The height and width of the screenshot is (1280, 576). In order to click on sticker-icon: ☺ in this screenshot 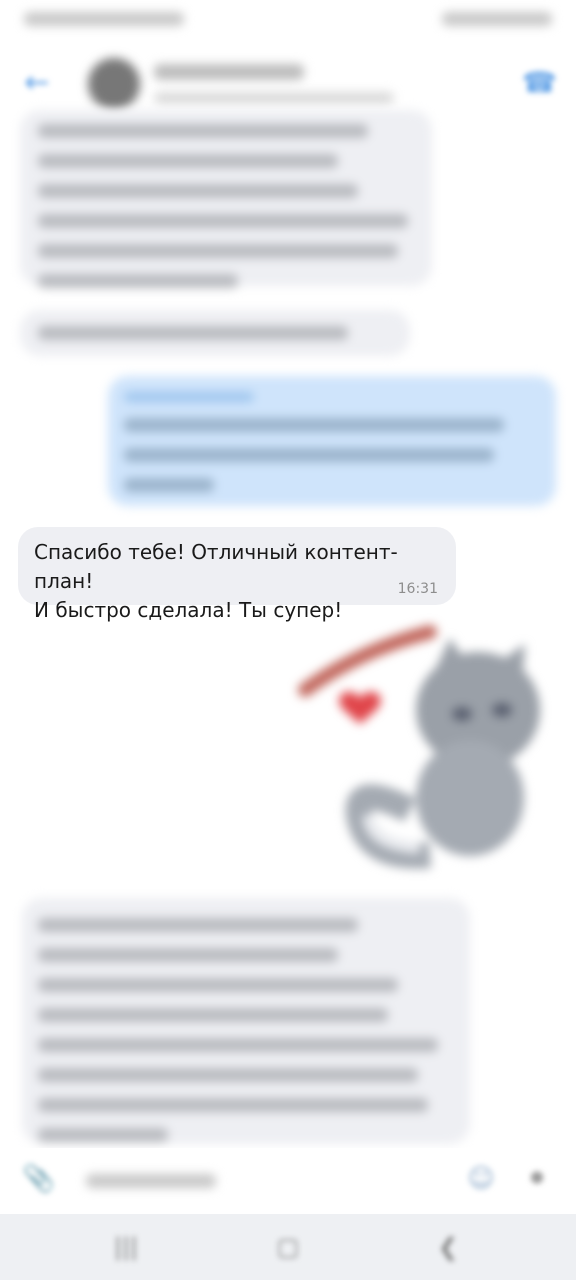, I will do `click(481, 1179)`.